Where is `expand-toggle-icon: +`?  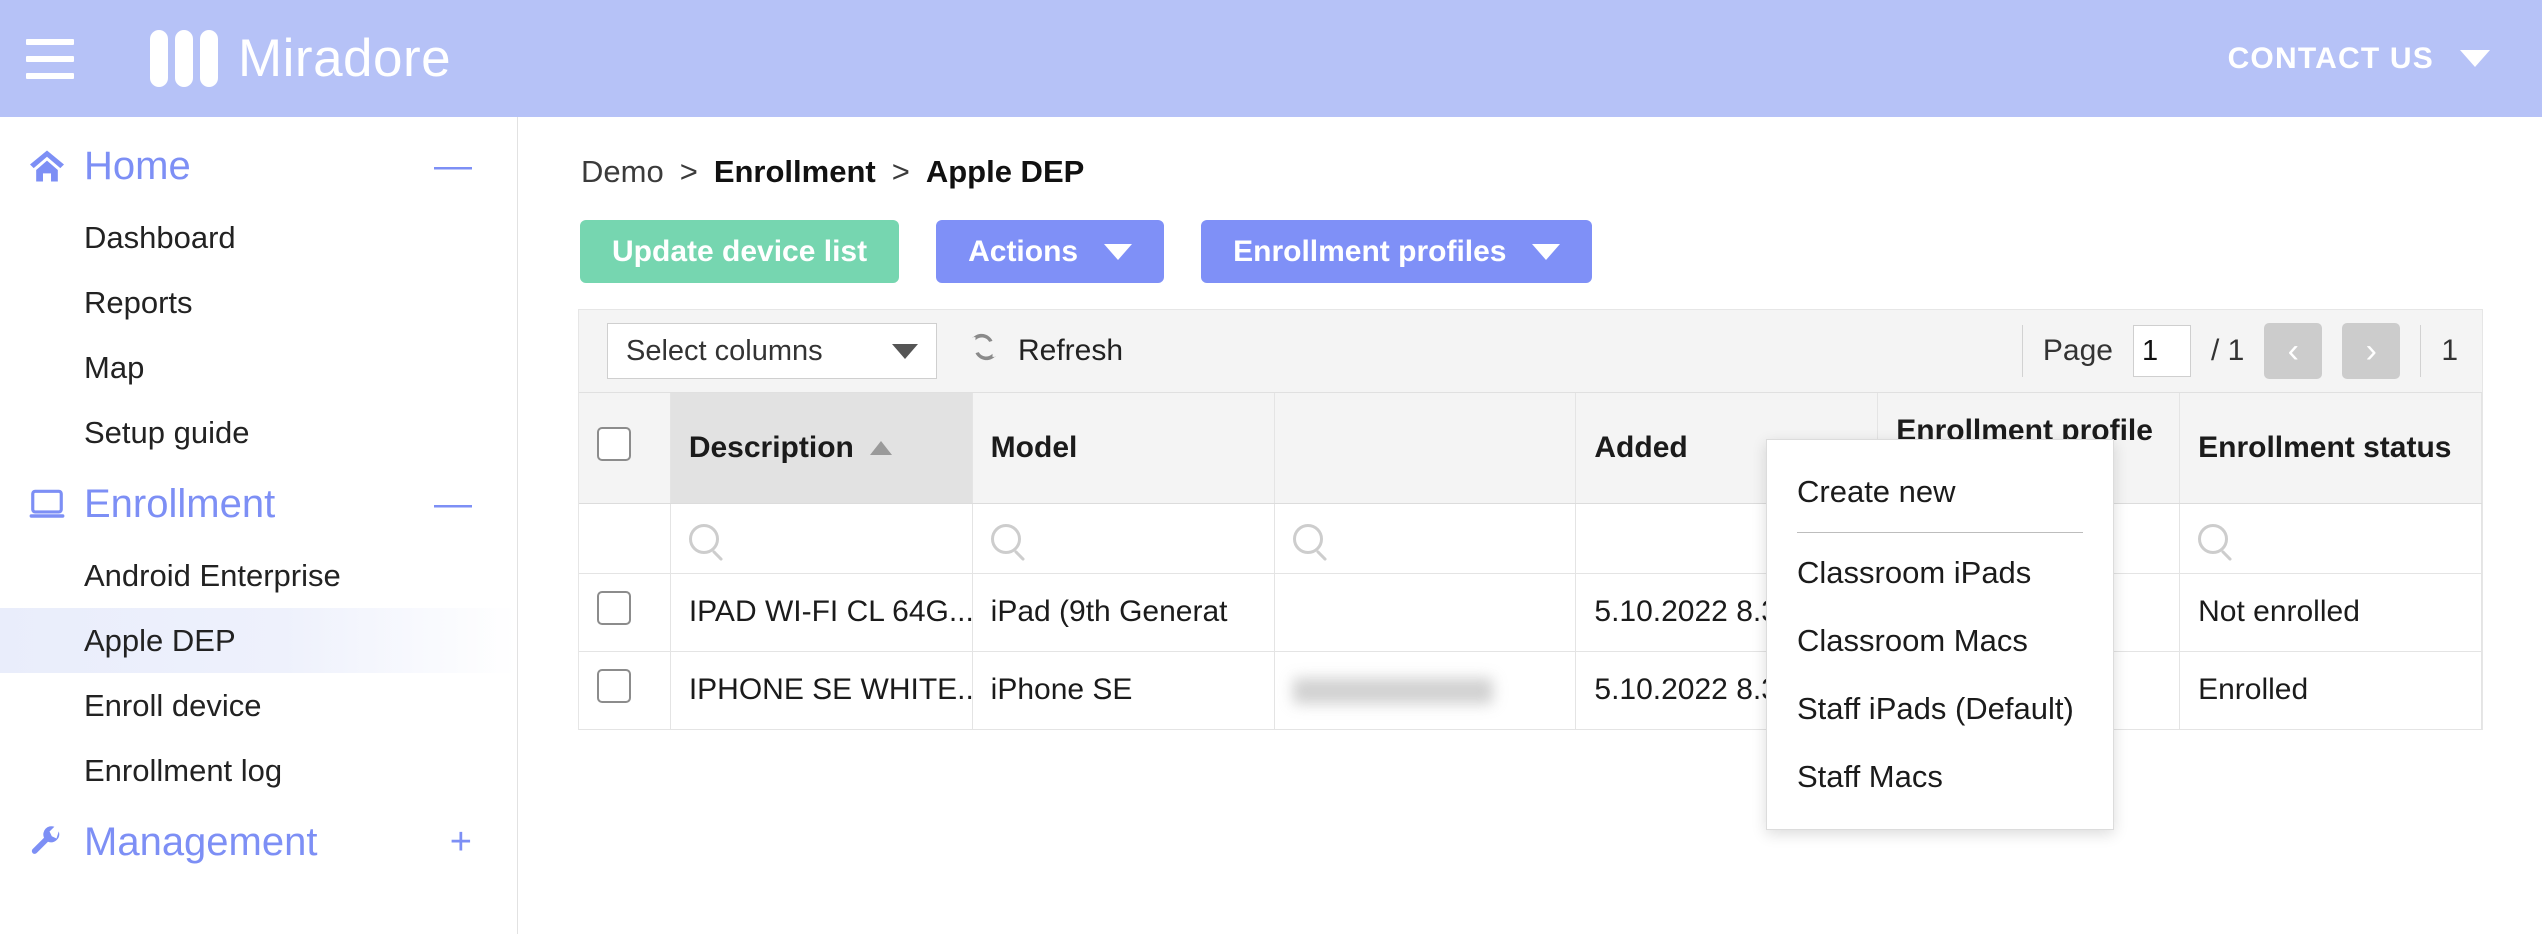
expand-toggle-icon: + is located at coordinates (461, 842).